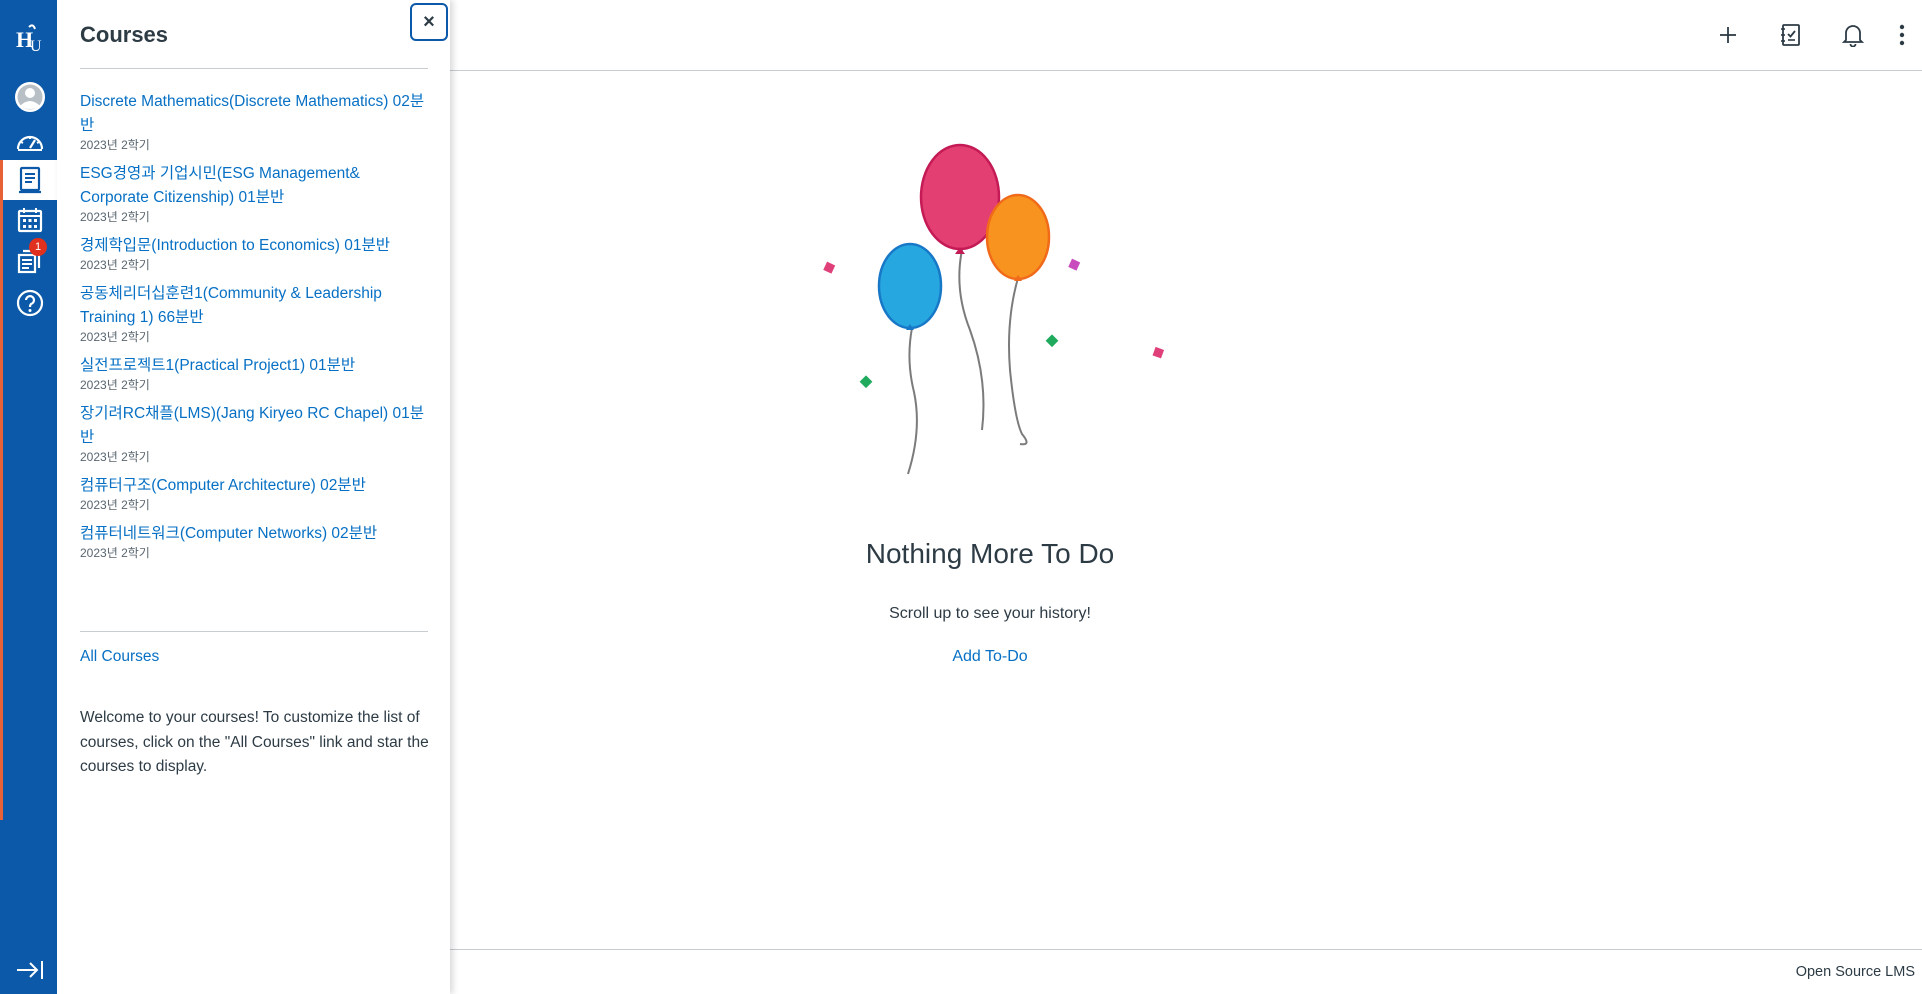  Describe the element at coordinates (1186, 971) in the screenshot. I see `footer: Open Source LMS` at that location.